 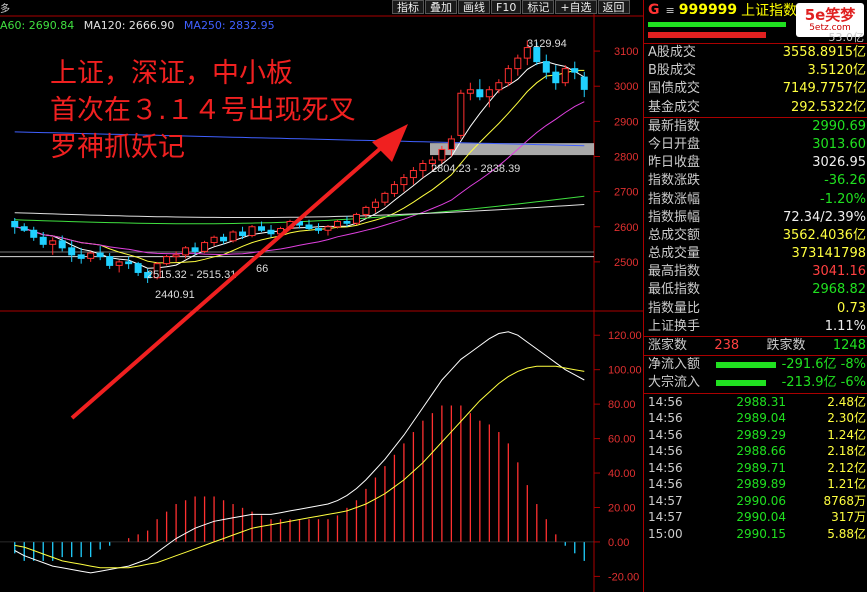 I want to click on ma120-label: MA120: 2666.90, so click(x=129, y=25).